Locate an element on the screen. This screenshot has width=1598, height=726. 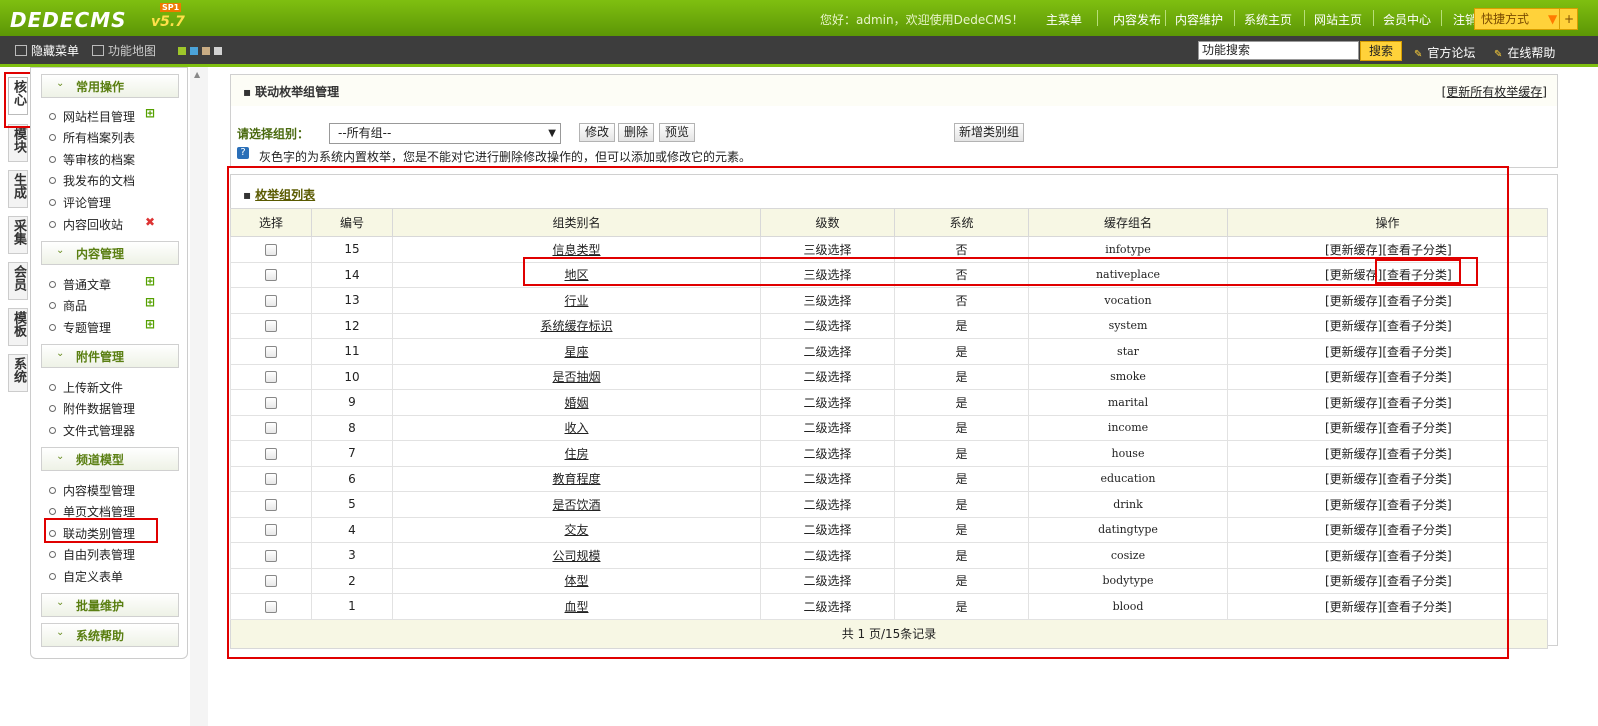
skin-gray-swatch is located at coordinates (218, 51).